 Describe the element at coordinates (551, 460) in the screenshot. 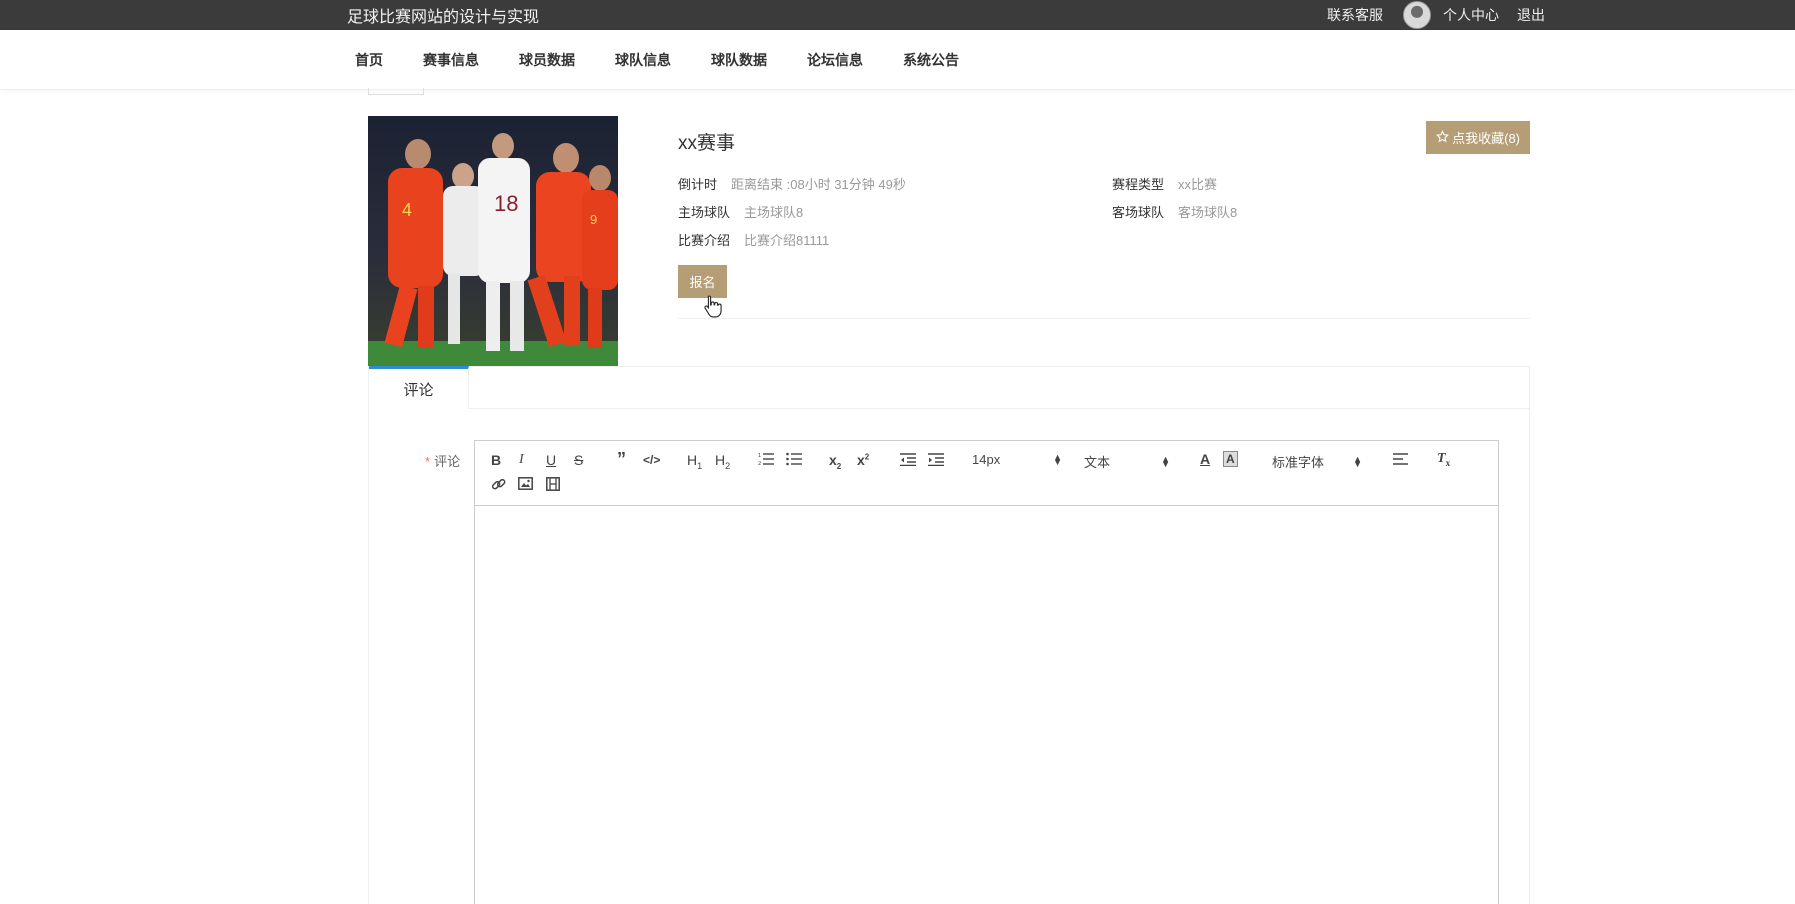

I see `underline-icon: U` at that location.